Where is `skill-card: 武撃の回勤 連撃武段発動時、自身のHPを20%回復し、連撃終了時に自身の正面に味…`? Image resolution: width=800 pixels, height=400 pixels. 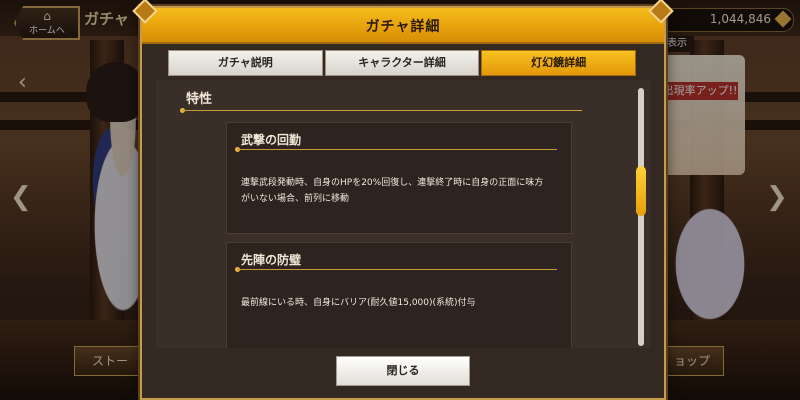 skill-card: 武撃の回勤 連撃武段発動時、自身のHPを20%回復し、連撃終了時に自身の正面に味… is located at coordinates (399, 178).